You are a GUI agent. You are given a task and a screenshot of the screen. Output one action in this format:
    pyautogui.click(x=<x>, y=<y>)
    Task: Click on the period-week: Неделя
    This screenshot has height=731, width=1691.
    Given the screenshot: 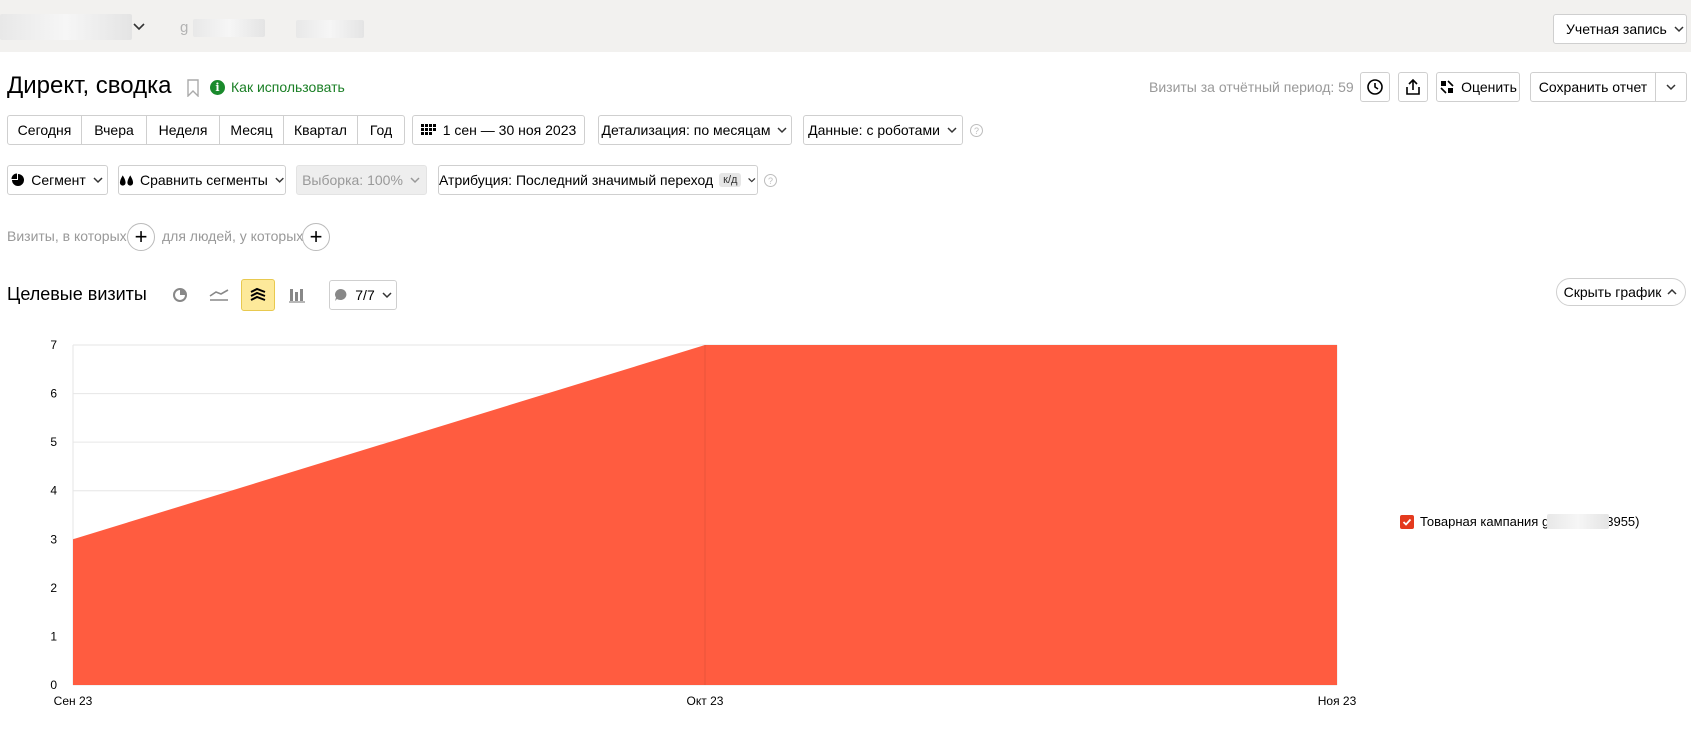 What is the action you would take?
    pyautogui.click(x=183, y=130)
    